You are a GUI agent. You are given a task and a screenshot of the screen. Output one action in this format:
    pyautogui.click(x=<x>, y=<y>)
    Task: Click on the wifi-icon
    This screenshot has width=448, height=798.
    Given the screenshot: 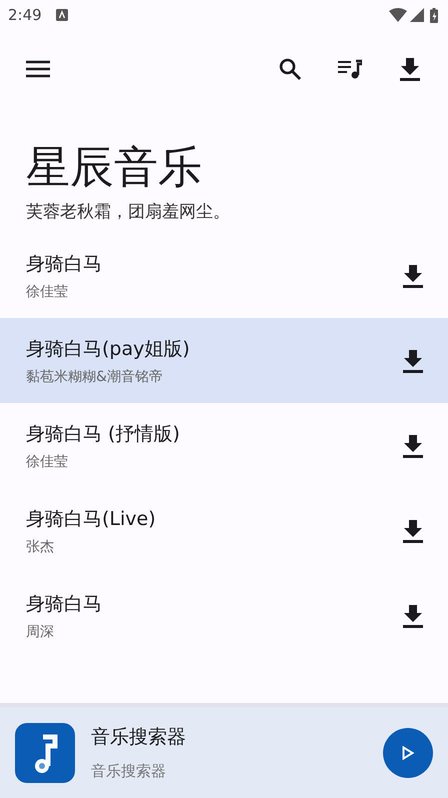 What is the action you would take?
    pyautogui.click(x=398, y=15)
    